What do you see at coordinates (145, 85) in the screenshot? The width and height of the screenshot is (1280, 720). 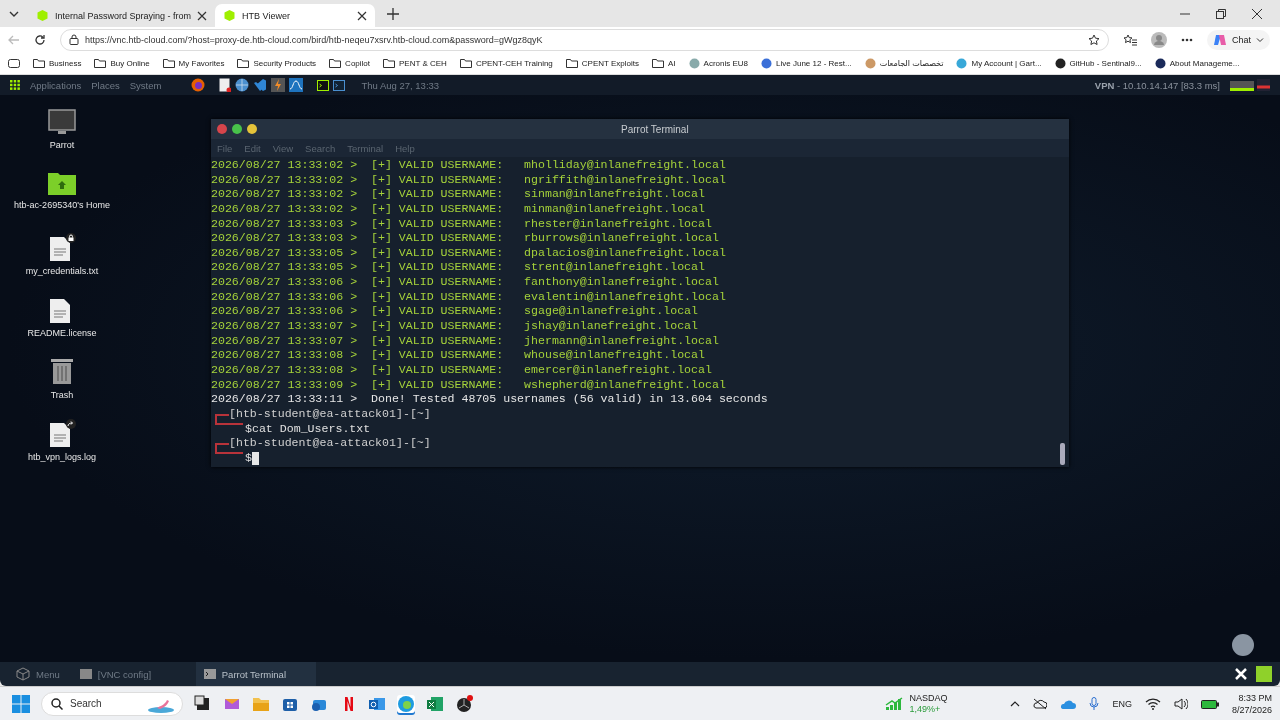 I see `panel-menu: System` at bounding box center [145, 85].